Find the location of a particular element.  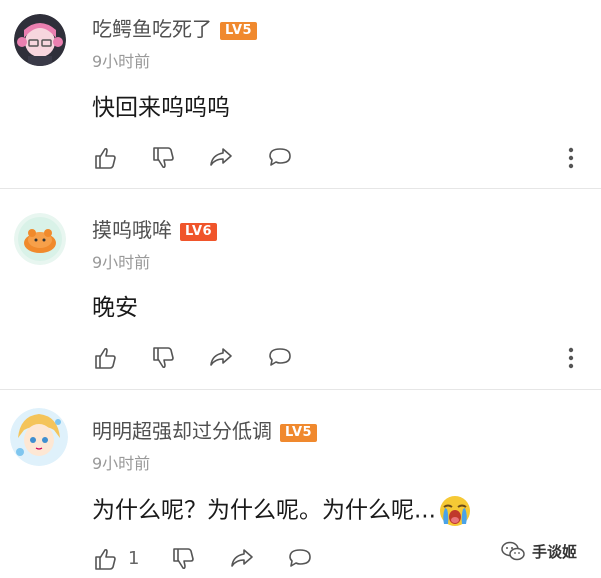

comment-text: 晚安 is located at coordinates (115, 308).